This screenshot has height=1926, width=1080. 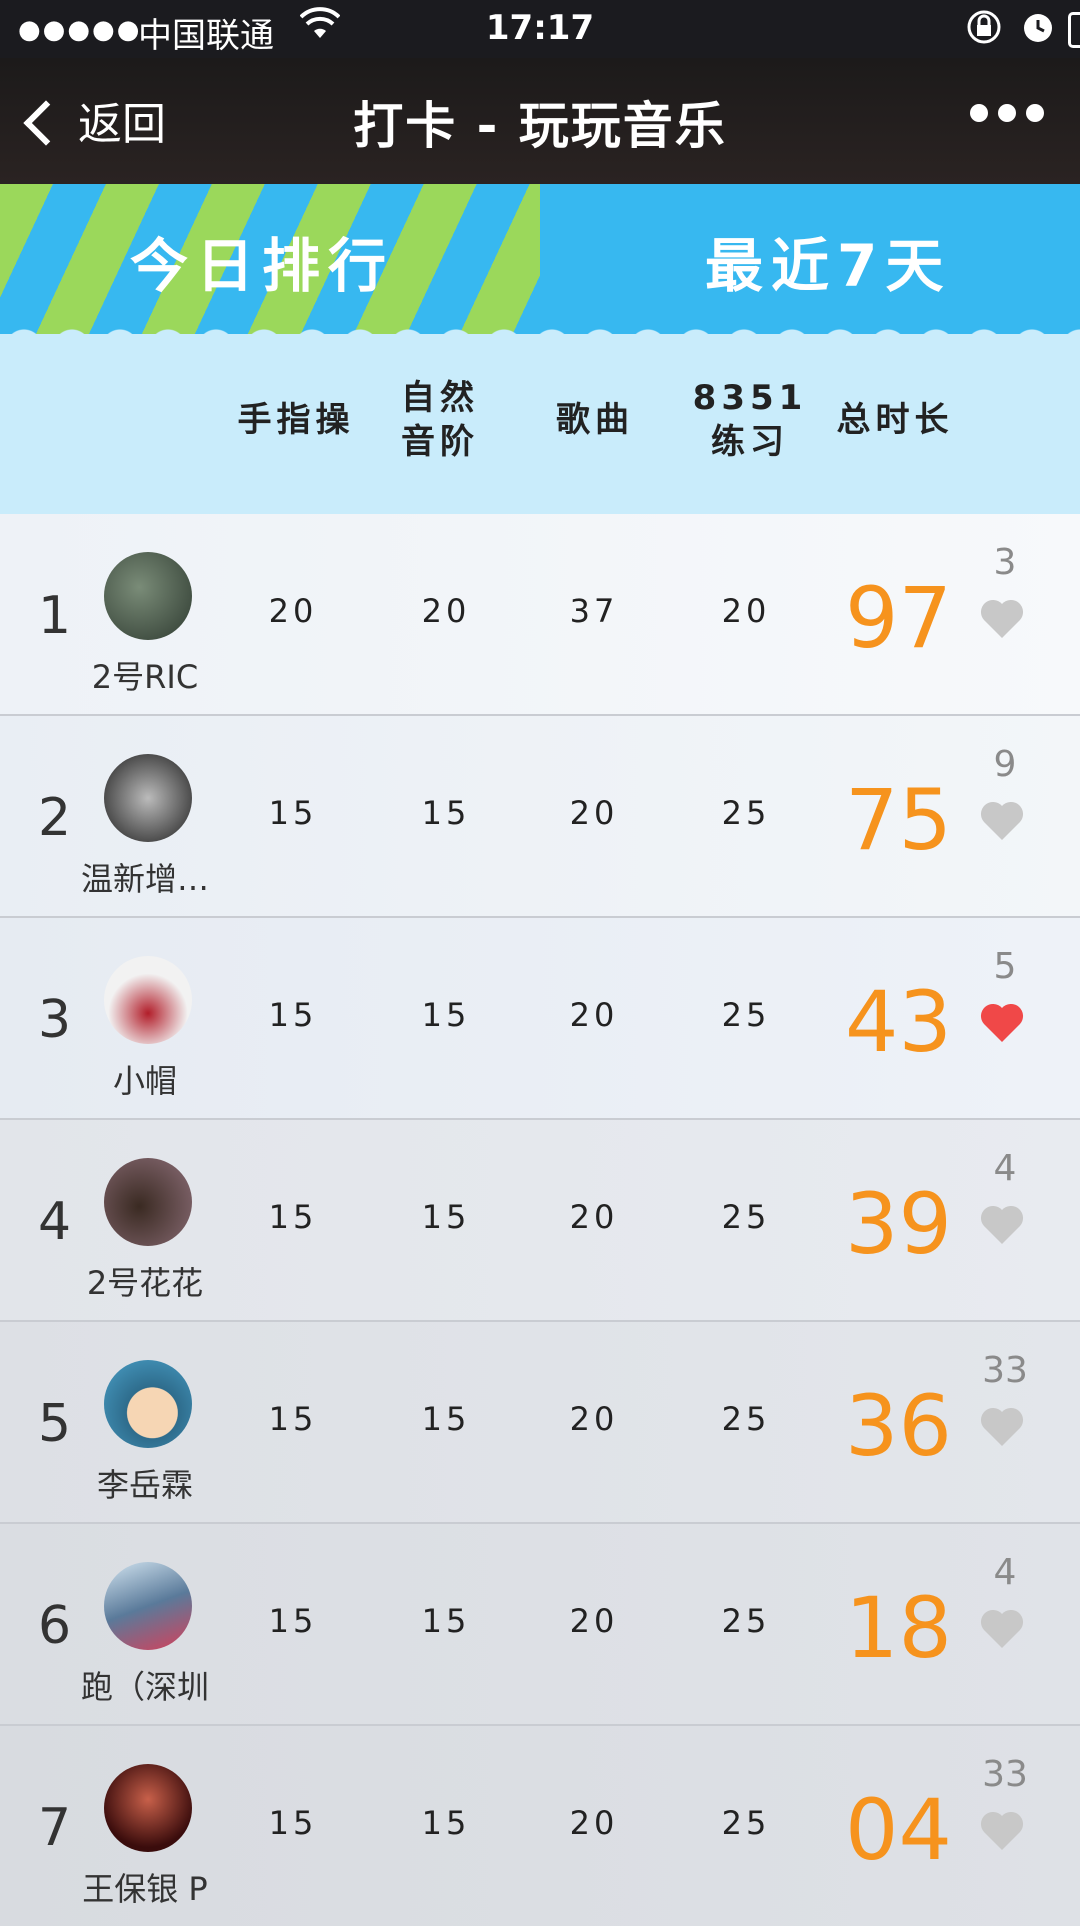 What do you see at coordinates (540, 424) in the screenshot?
I see `table-header: 手指操 自然 音阶 歌曲 8351 练习 总时长` at bounding box center [540, 424].